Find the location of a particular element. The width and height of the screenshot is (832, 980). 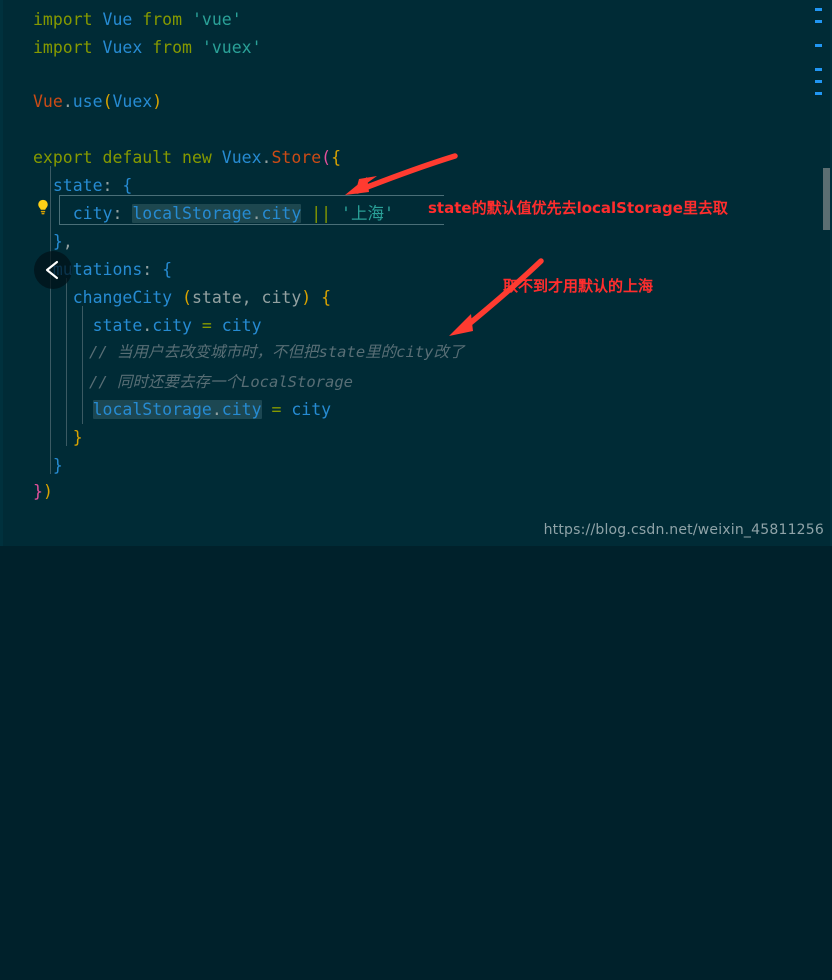

token-string-vuex: 'vuex' is located at coordinates (231, 47).